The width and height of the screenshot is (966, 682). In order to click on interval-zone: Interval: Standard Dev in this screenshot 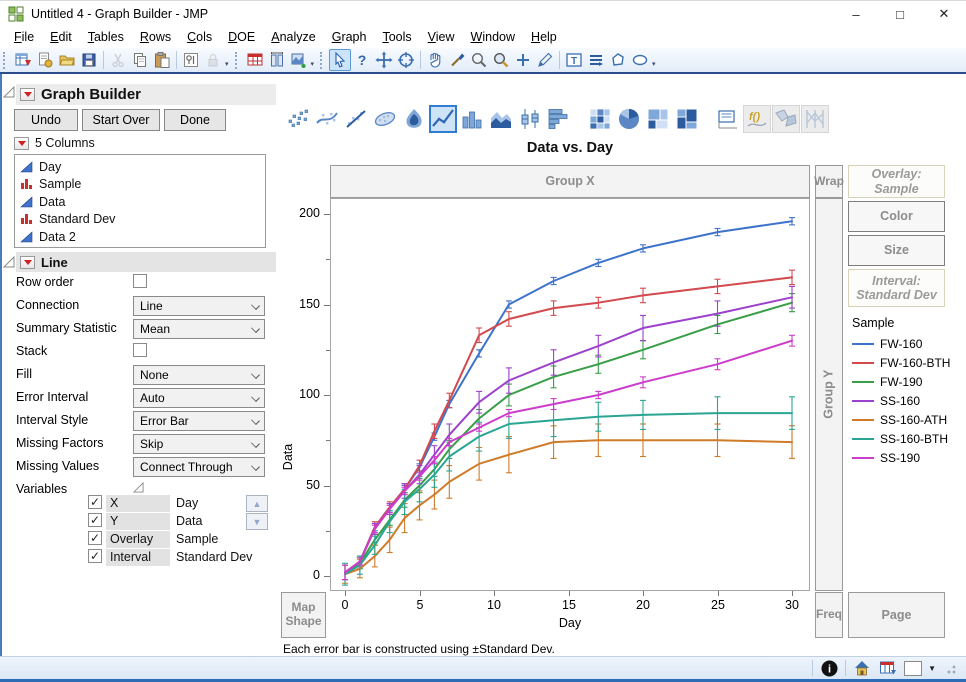, I will do `click(896, 288)`.